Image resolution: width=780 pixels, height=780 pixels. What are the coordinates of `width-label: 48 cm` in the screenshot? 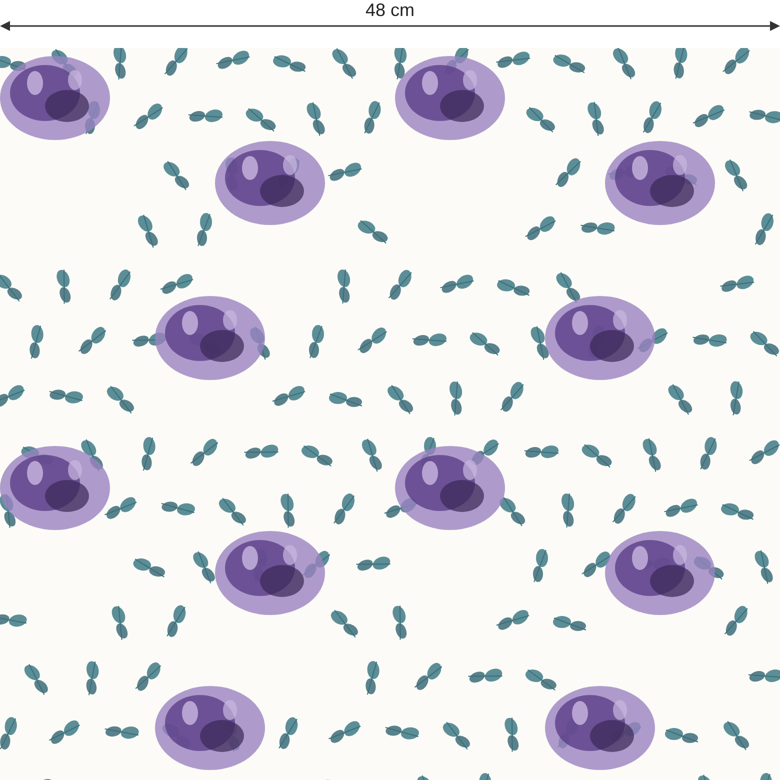 It's located at (390, 10).